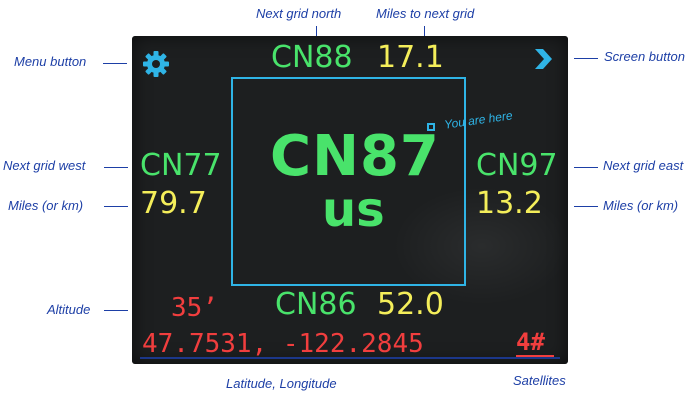  I want to click on position-marker, so click(431, 127).